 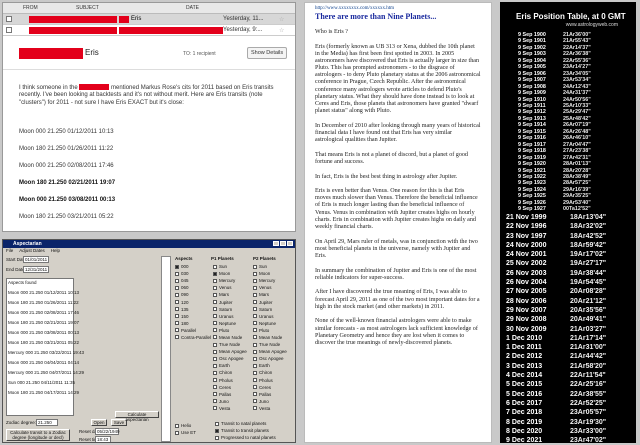 I want to click on list-item: Moon 180 21.250 02/21/2011 19:07, so click(x=43, y=322).